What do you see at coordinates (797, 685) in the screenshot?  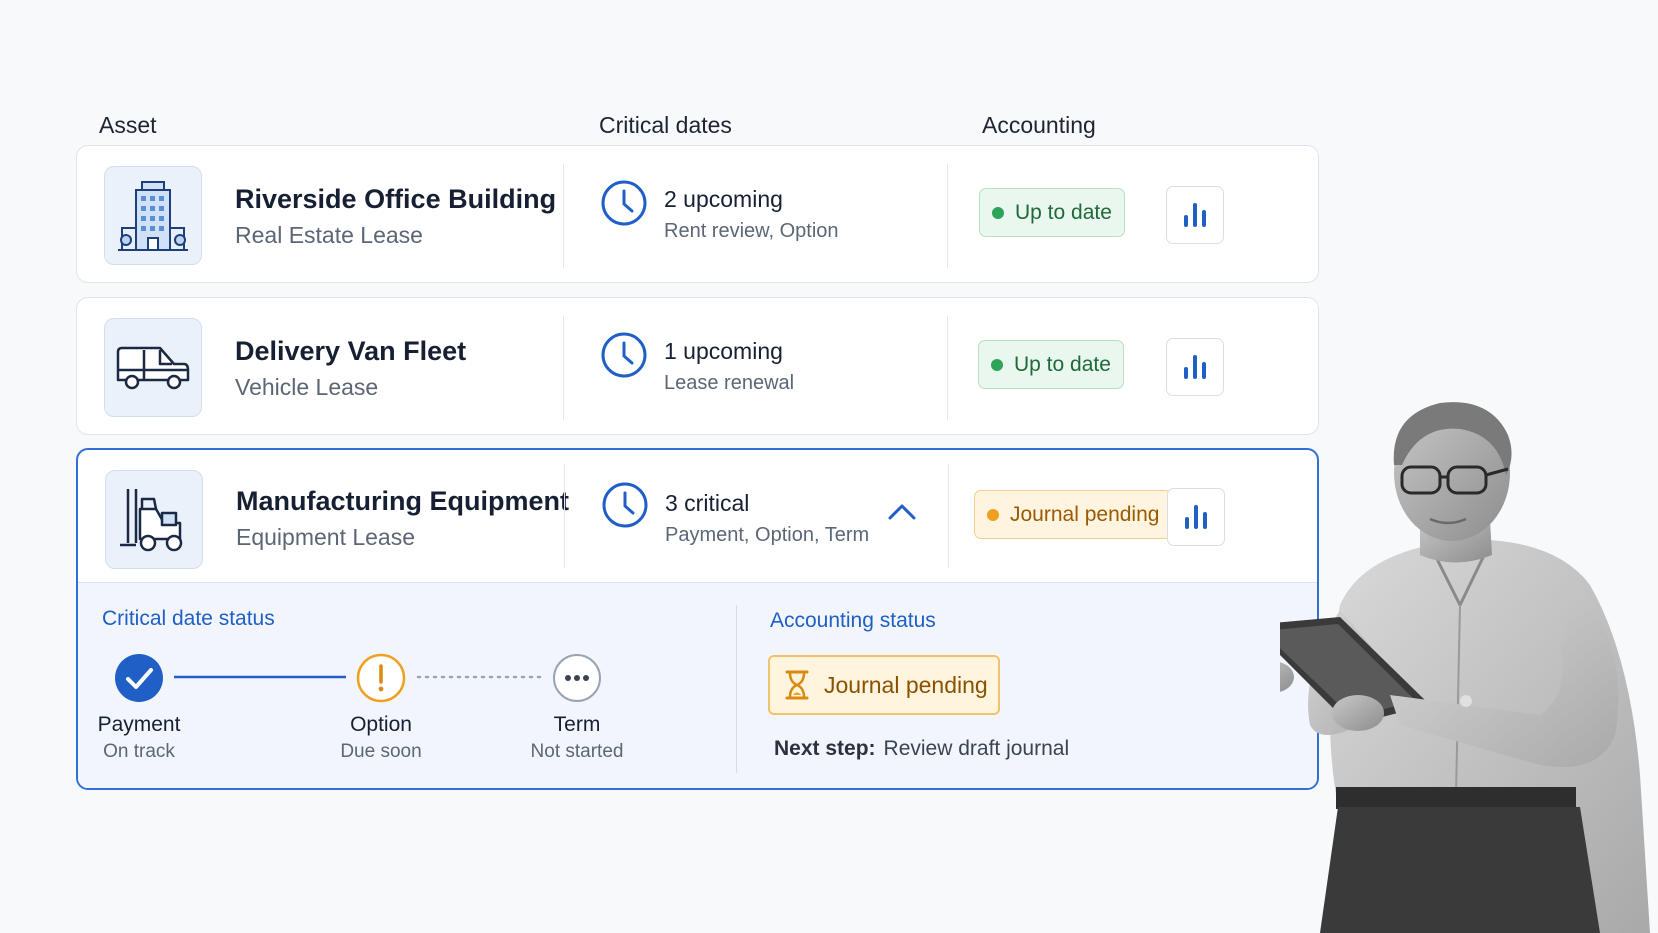 I see `hourglass-icon` at bounding box center [797, 685].